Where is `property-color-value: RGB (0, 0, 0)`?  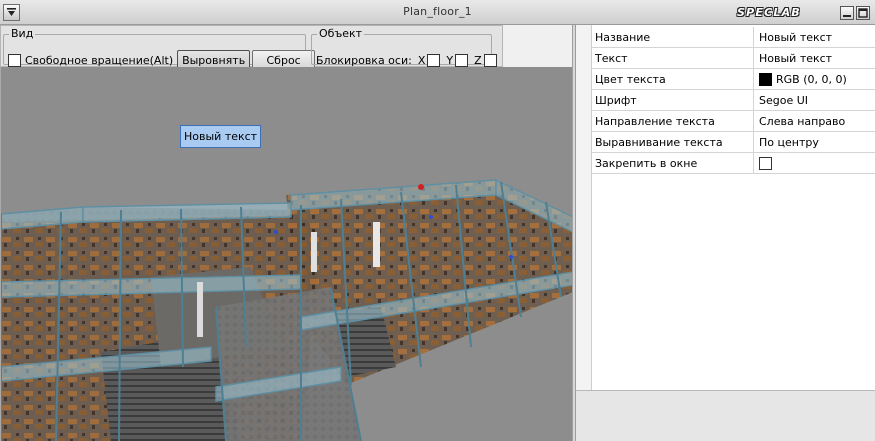
property-color-value: RGB (0, 0, 0) is located at coordinates (814, 79).